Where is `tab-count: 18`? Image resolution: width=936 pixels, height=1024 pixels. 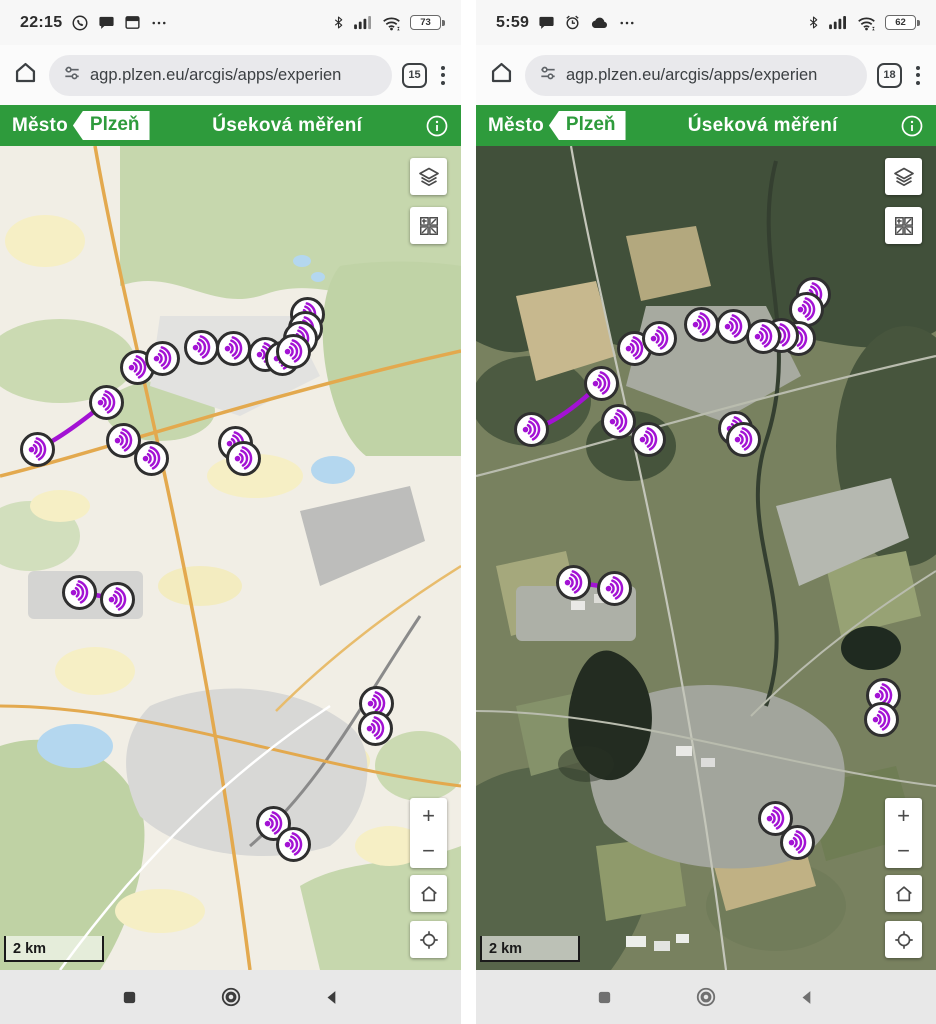 tab-count: 18 is located at coordinates (889, 75).